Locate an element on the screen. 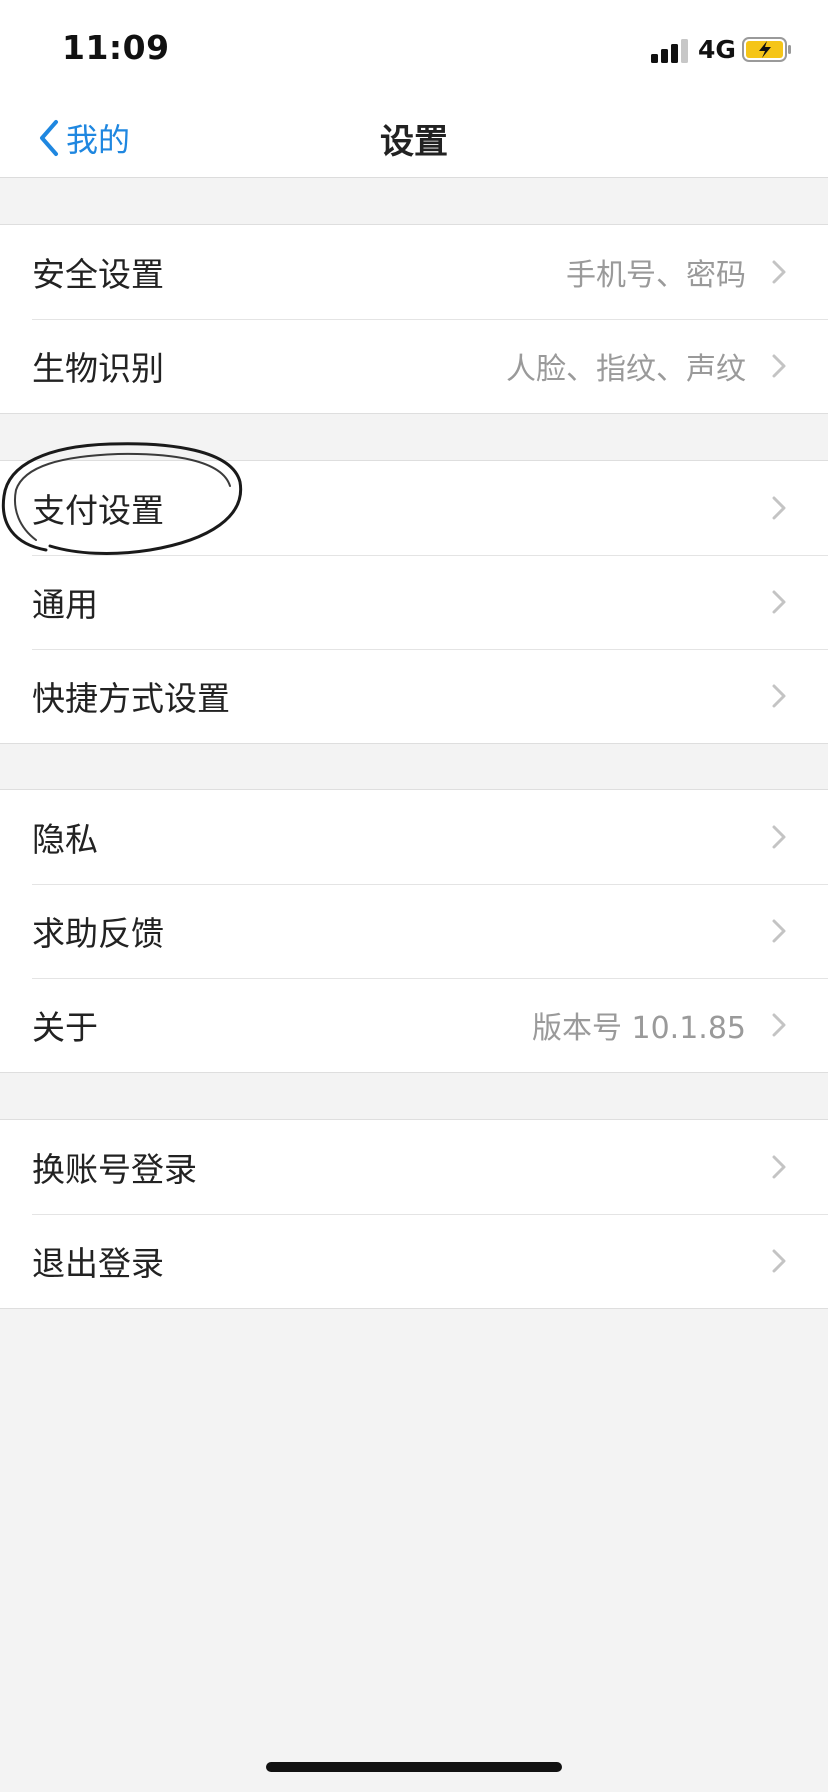  row-value: 人脸、指纹、声纹 is located at coordinates (626, 369).